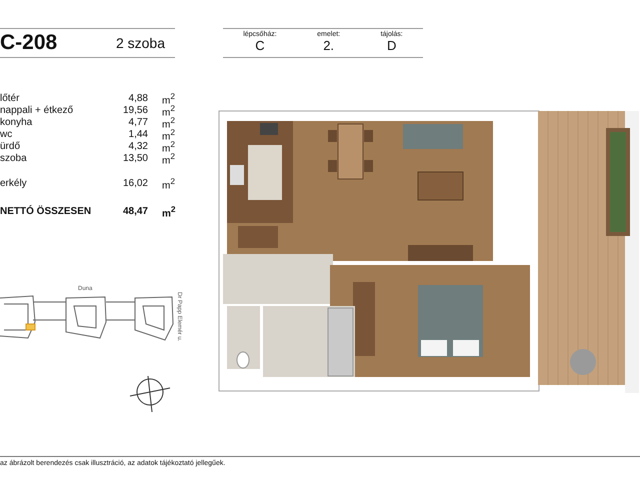 Image resolution: width=640 pixels, height=480 pixels. What do you see at coordinates (150, 394) in the screenshot?
I see `compass-icon` at bounding box center [150, 394].